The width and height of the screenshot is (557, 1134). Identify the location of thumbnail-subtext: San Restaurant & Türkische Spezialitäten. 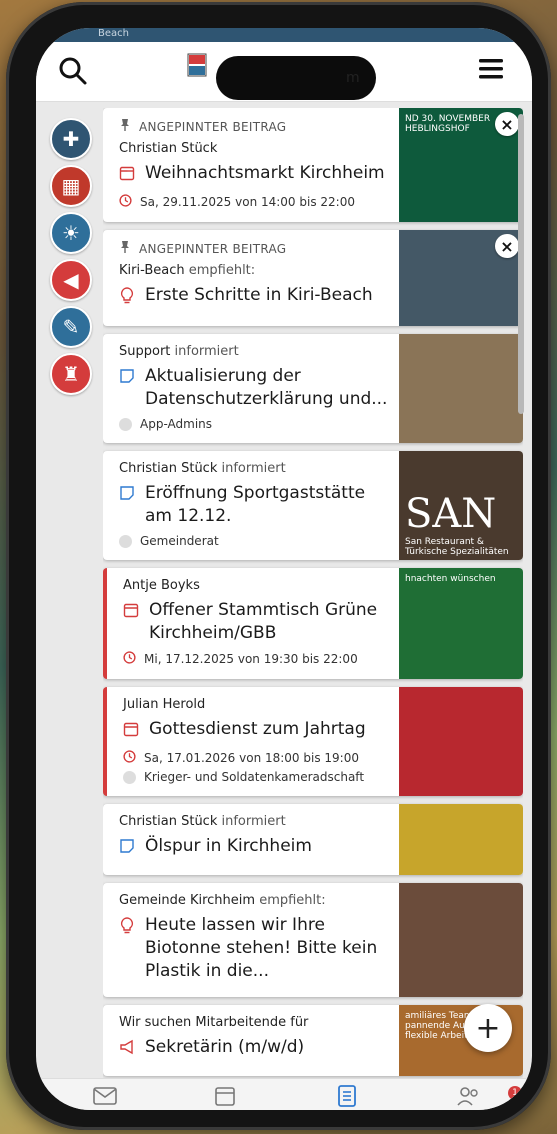
(457, 547).